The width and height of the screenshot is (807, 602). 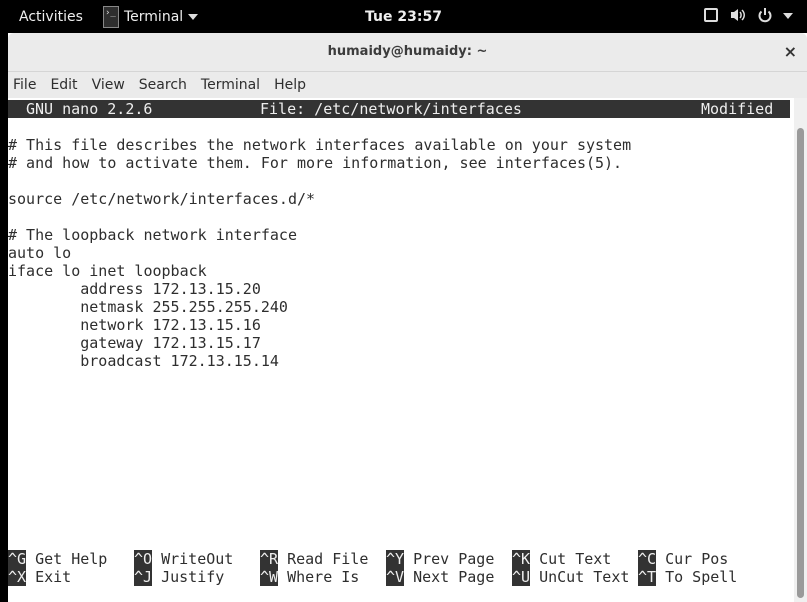 I want to click on help-label: Get Help, so click(x=71, y=559).